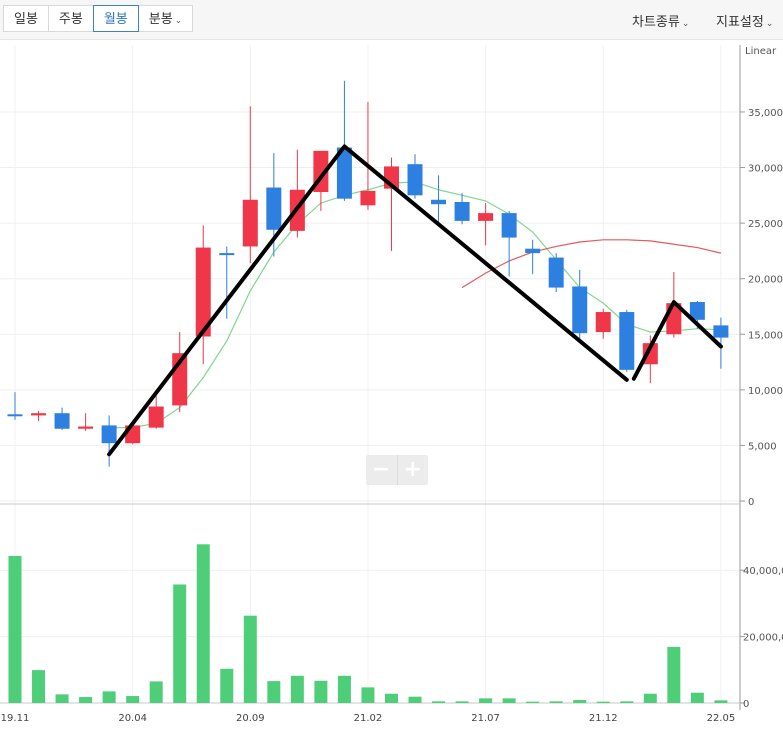  I want to click on time-tick-label: 20.04, so click(132, 718).